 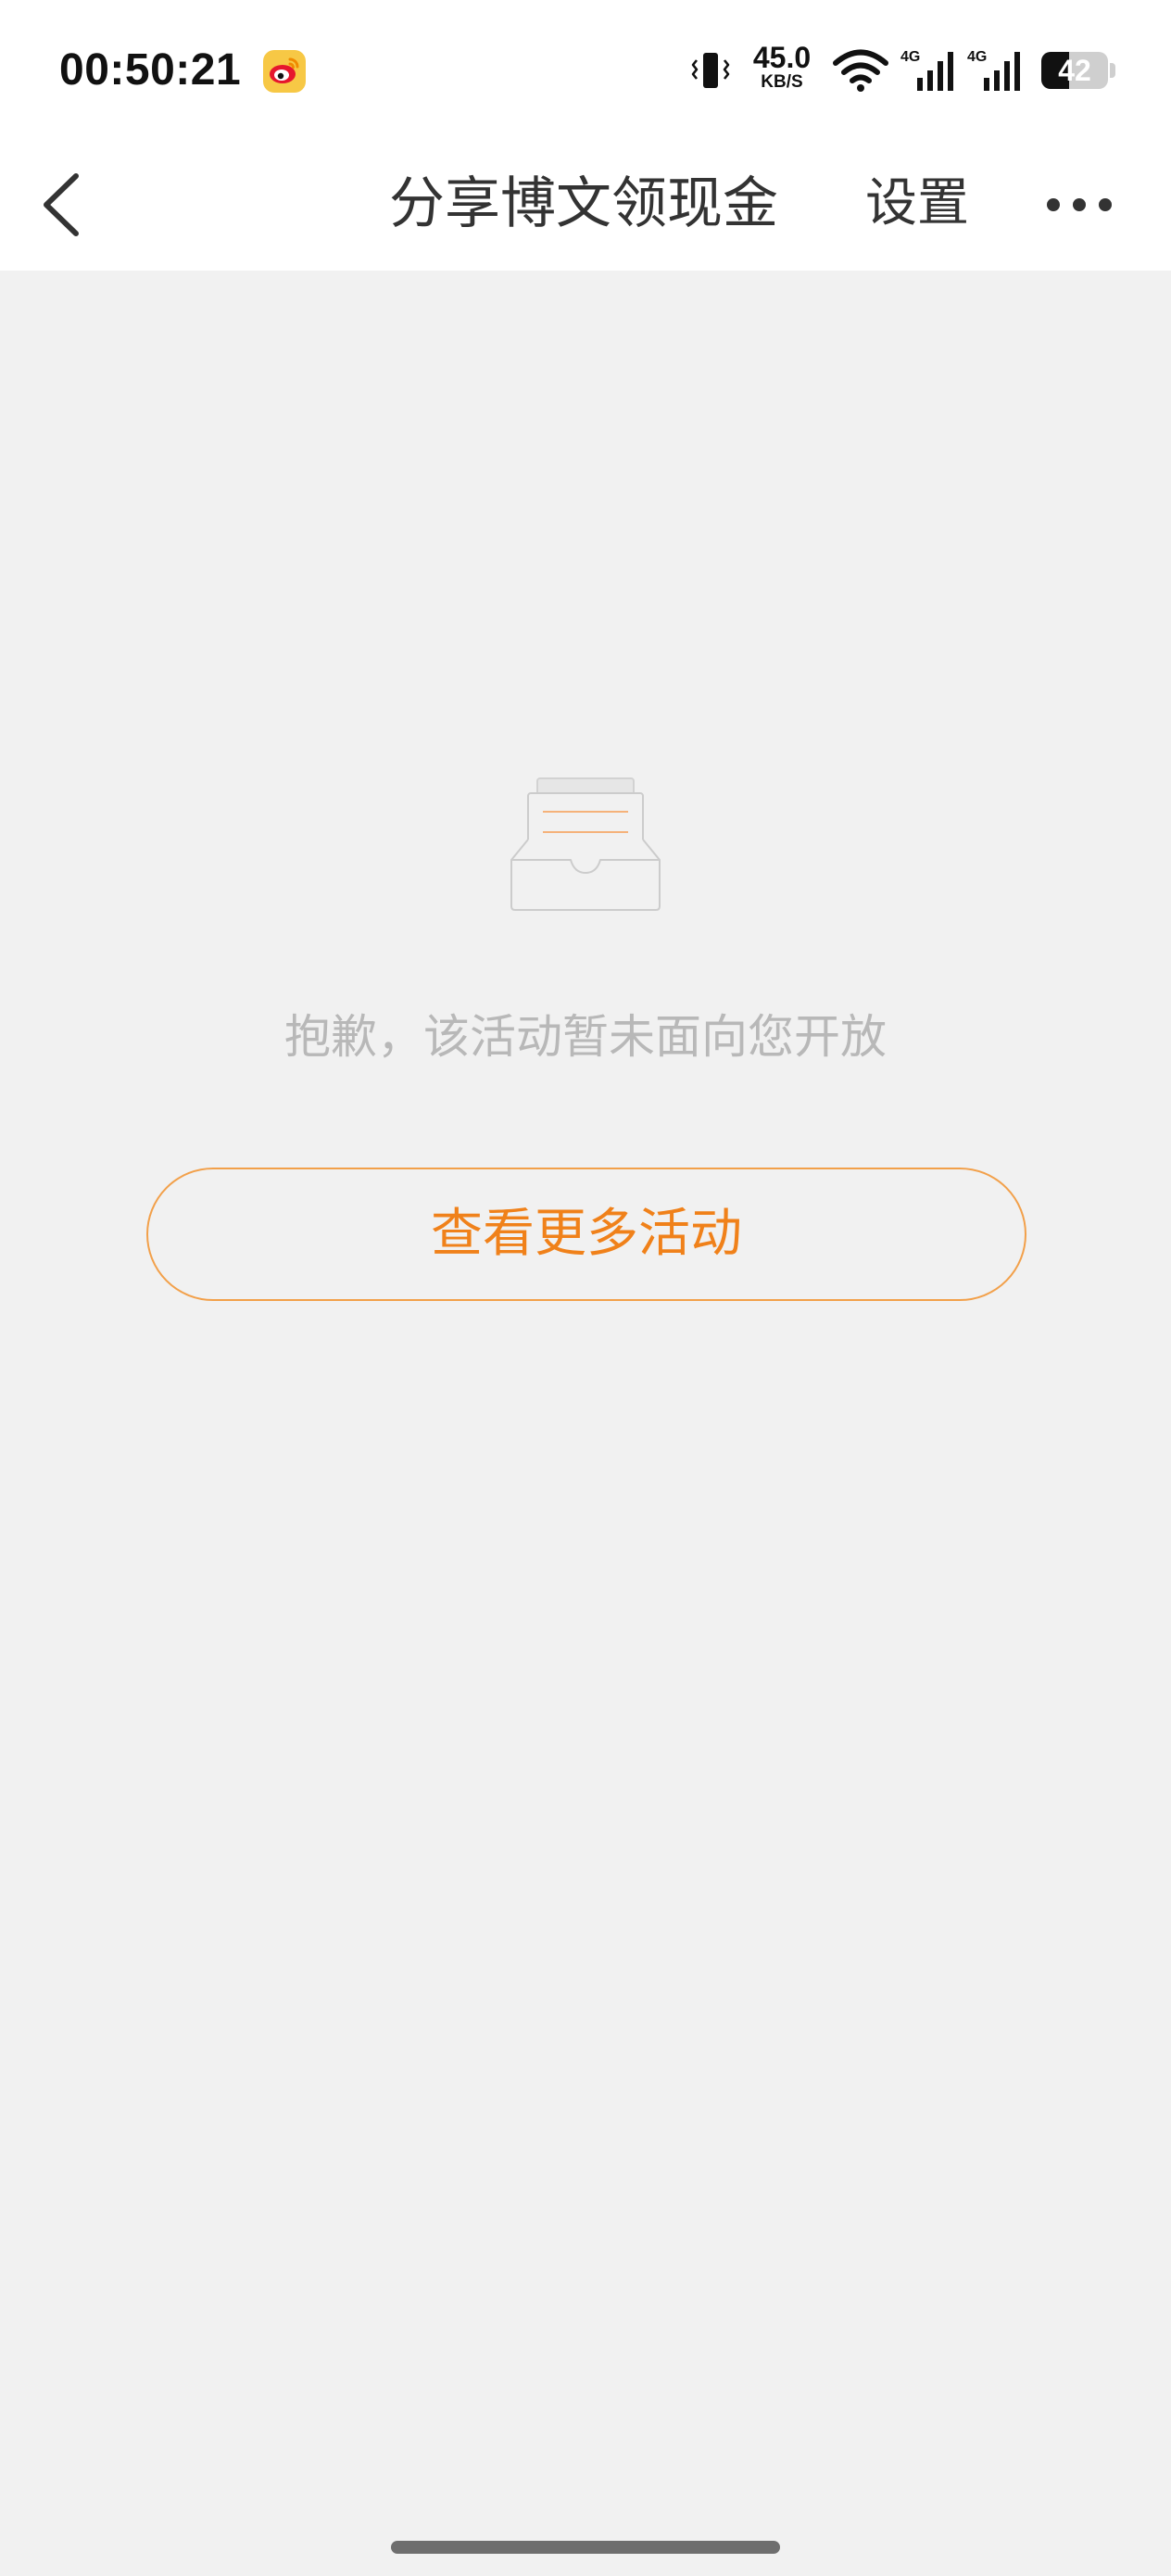 I want to click on page-title: 分享博文领现金, so click(x=584, y=203).